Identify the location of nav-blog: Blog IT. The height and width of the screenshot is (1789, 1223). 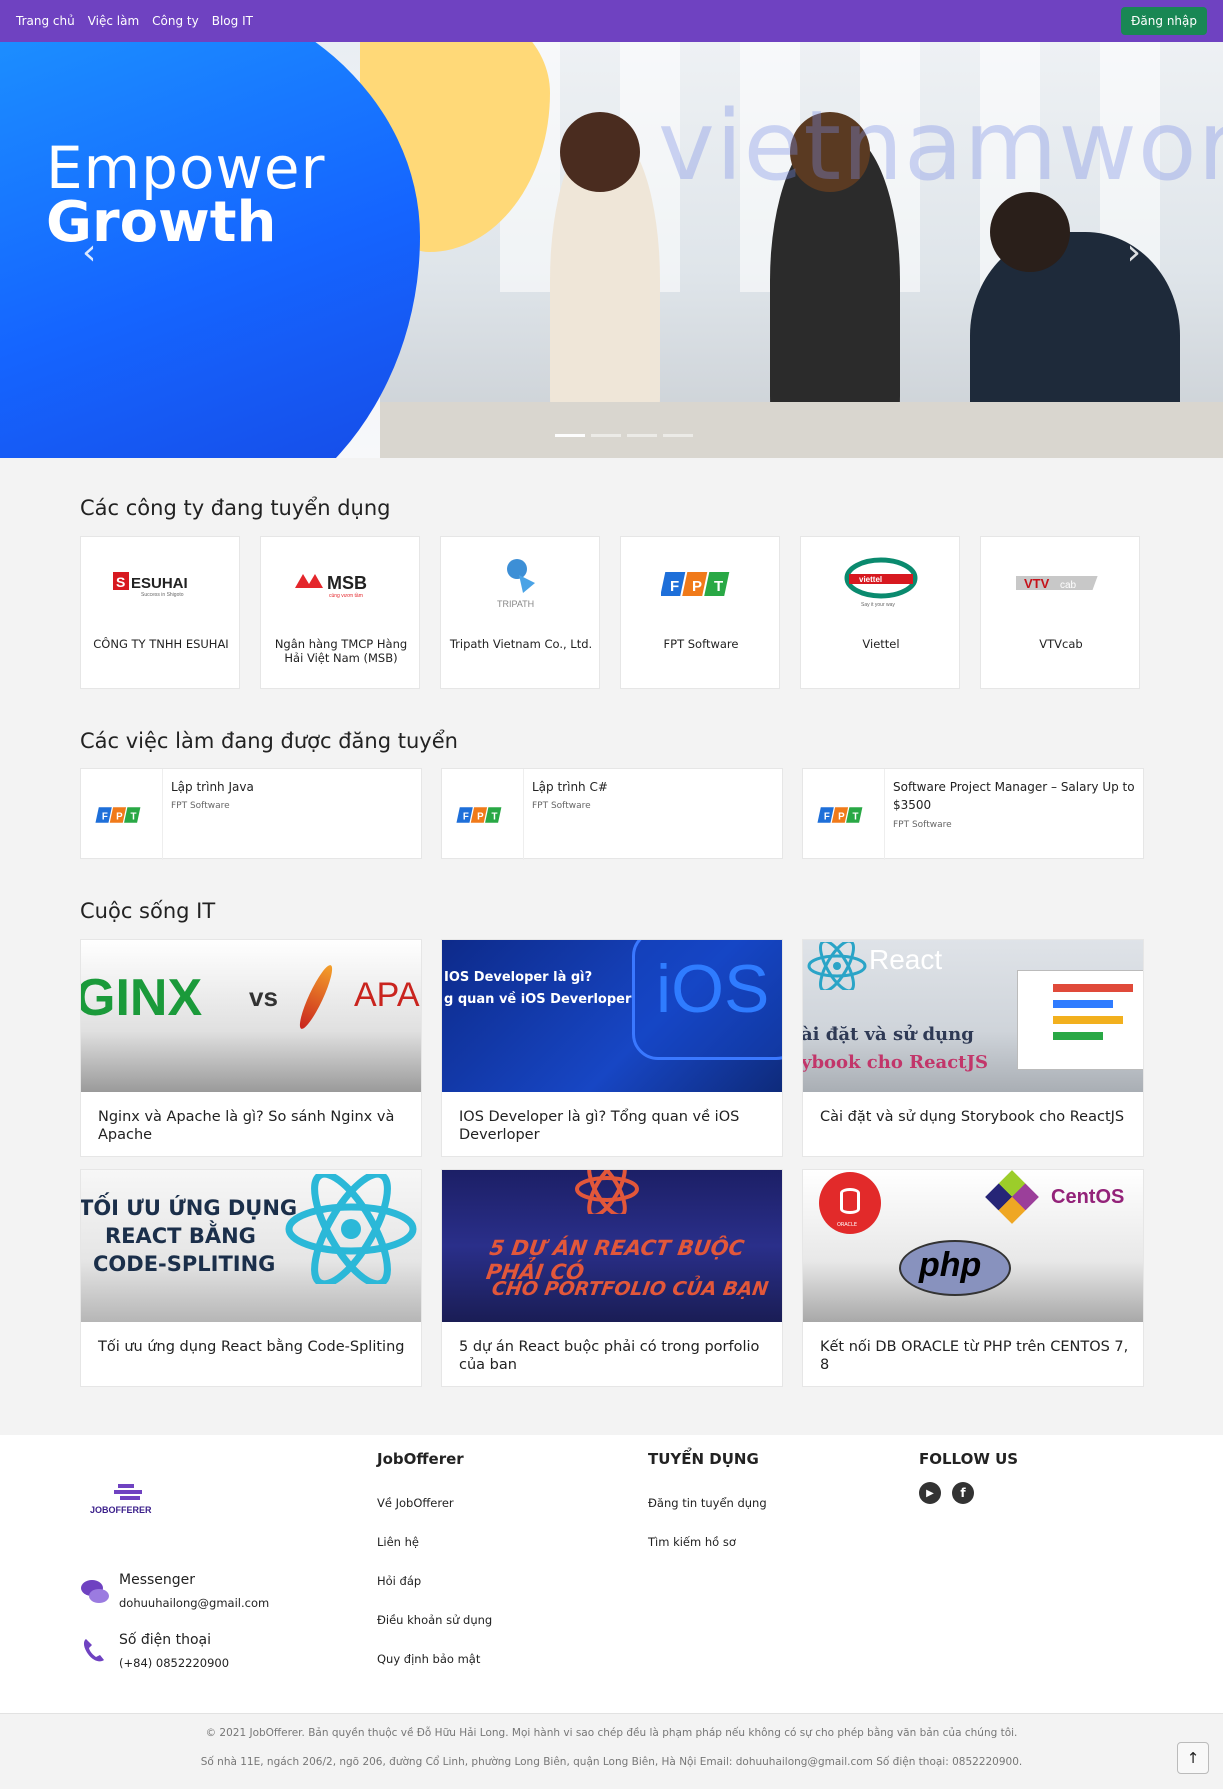
(232, 21).